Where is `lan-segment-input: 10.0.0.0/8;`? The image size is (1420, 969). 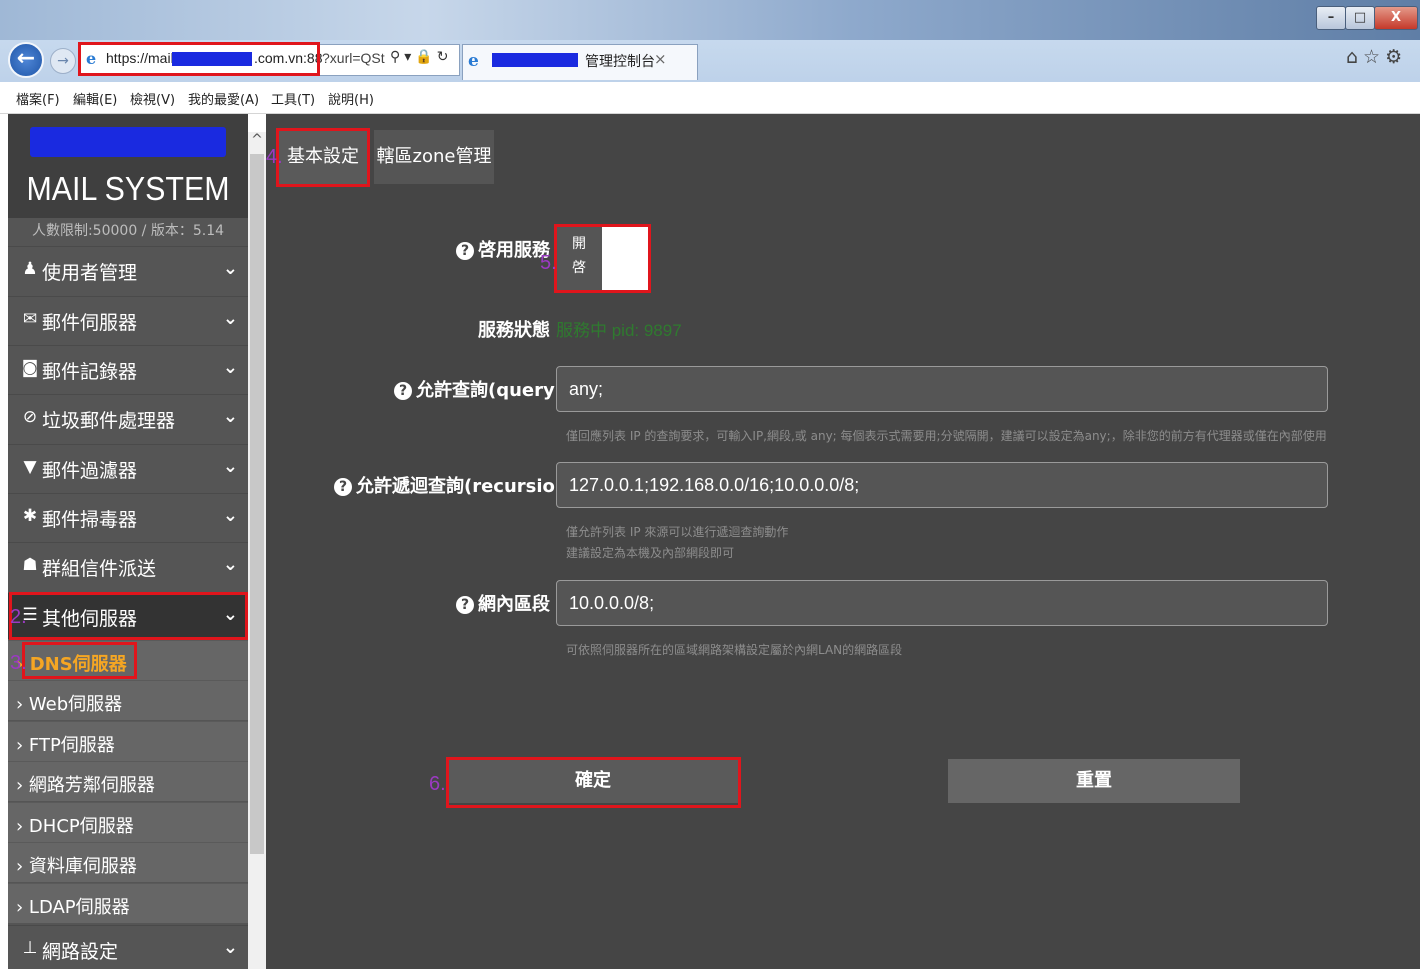 lan-segment-input: 10.0.0.0/8; is located at coordinates (942, 603).